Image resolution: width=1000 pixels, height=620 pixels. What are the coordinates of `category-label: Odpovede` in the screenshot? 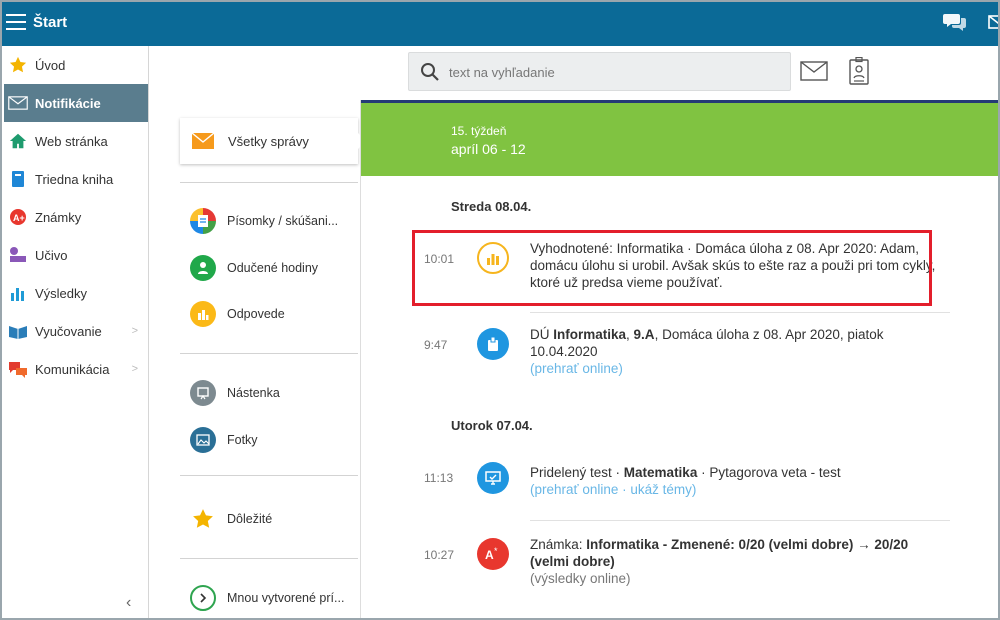 It's located at (256, 314).